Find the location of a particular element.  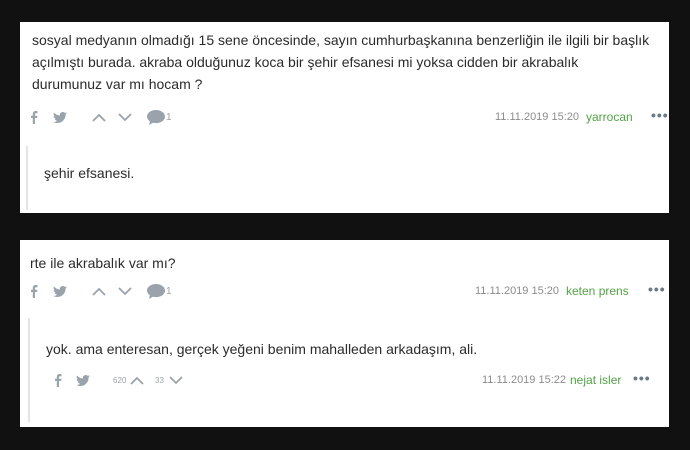

reply-text: şehir efsanesi. is located at coordinates (89, 173).